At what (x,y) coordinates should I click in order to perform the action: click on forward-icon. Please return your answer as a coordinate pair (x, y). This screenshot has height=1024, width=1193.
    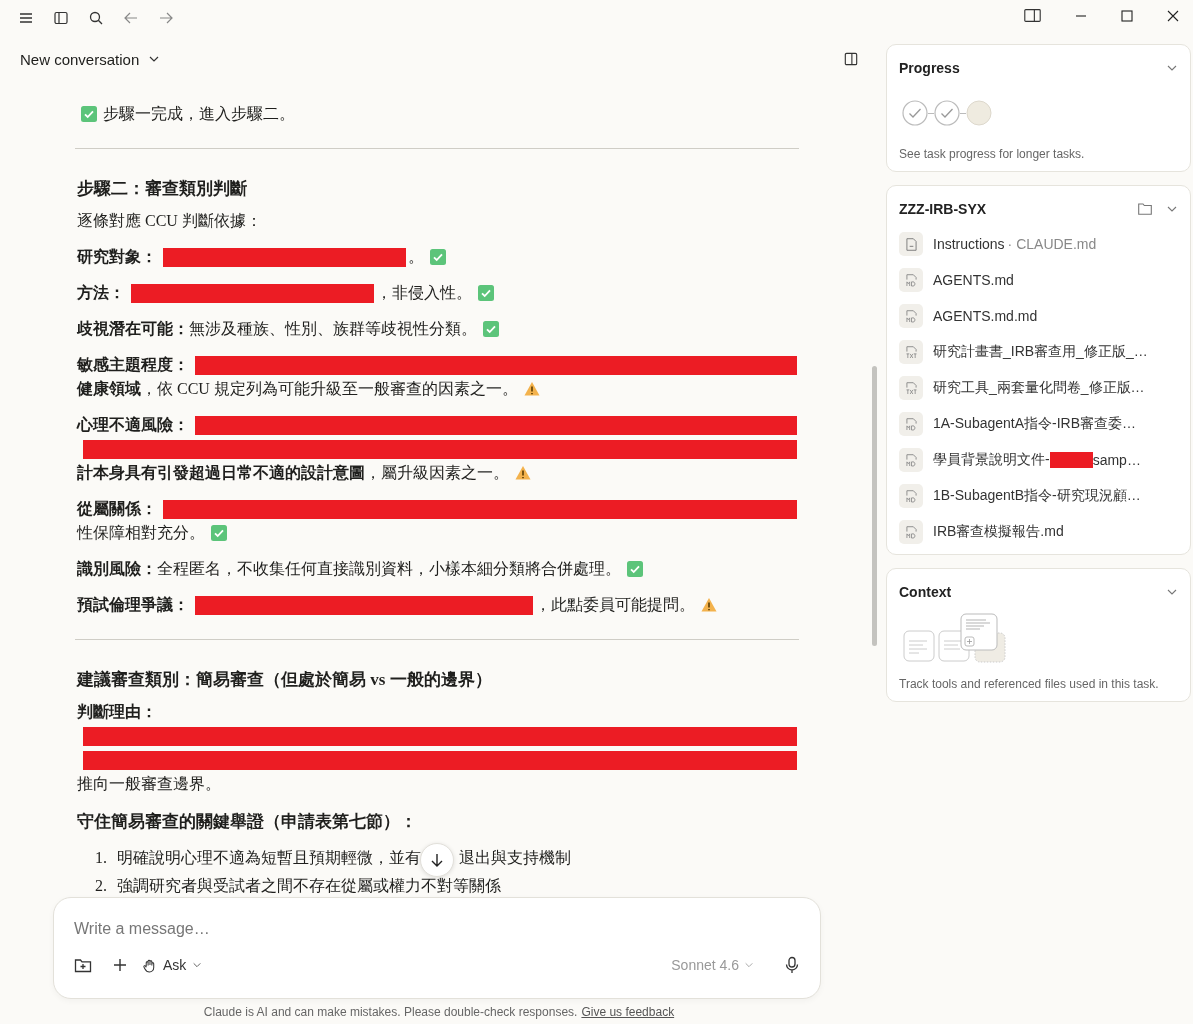
    Looking at the image, I should click on (166, 18).